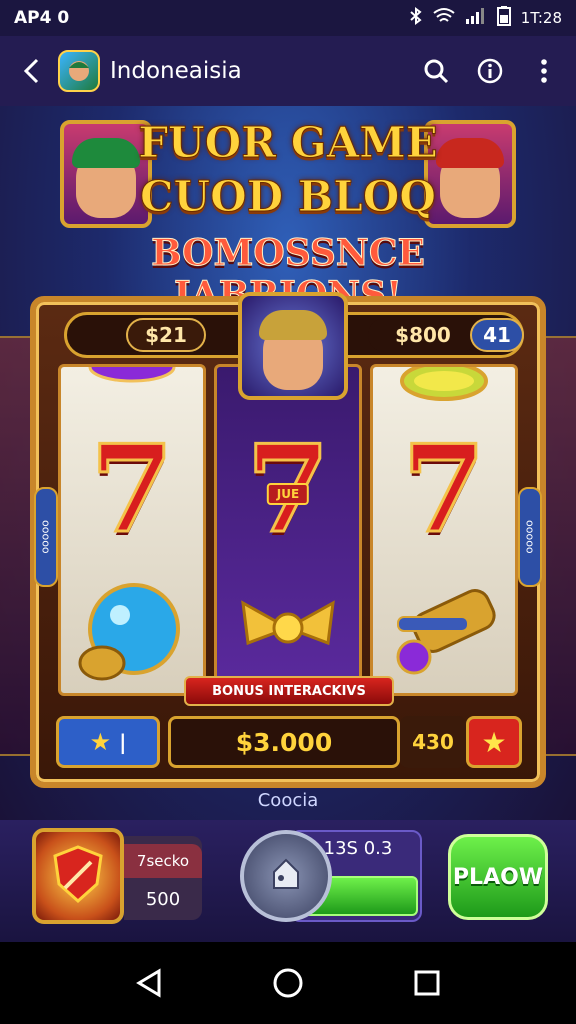 Image resolution: width=576 pixels, height=1024 pixels. Describe the element at coordinates (490, 71) in the screenshot. I see `info-icon` at that location.